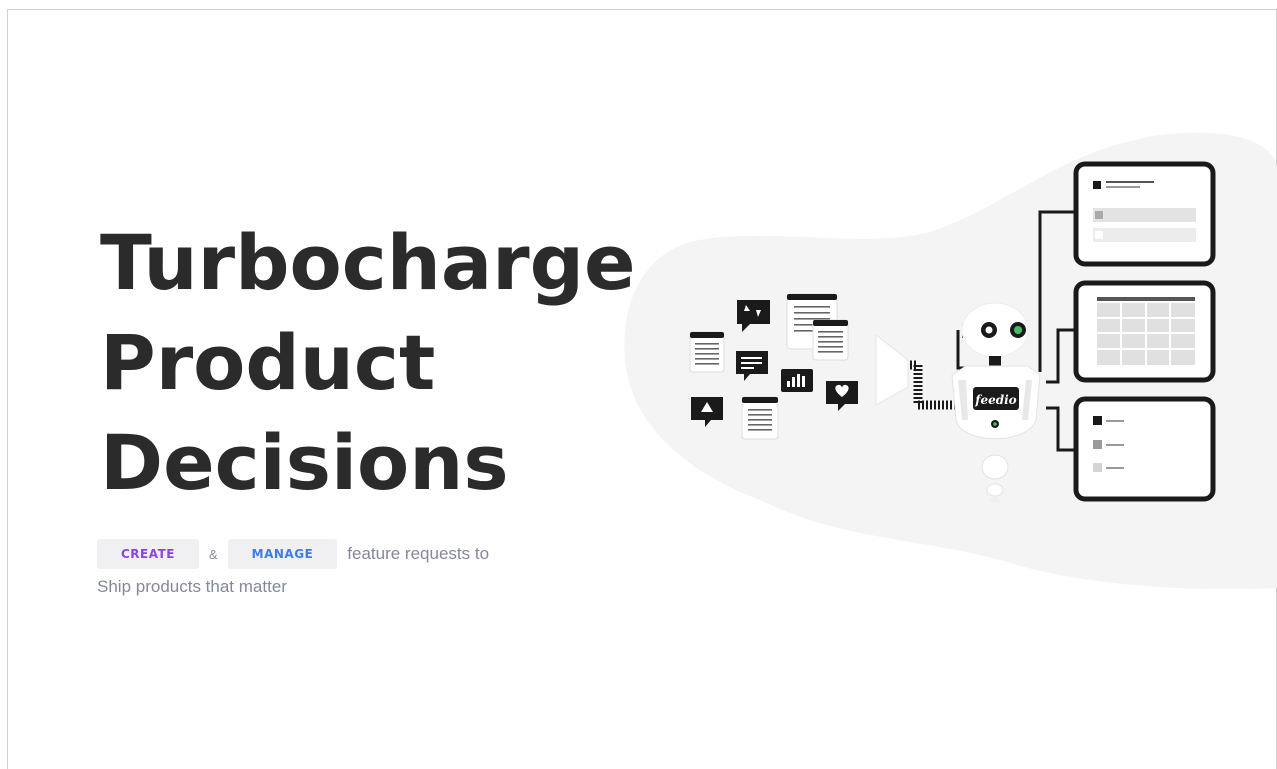 The height and width of the screenshot is (769, 1277). I want to click on bar-chart-icon, so click(797, 380).